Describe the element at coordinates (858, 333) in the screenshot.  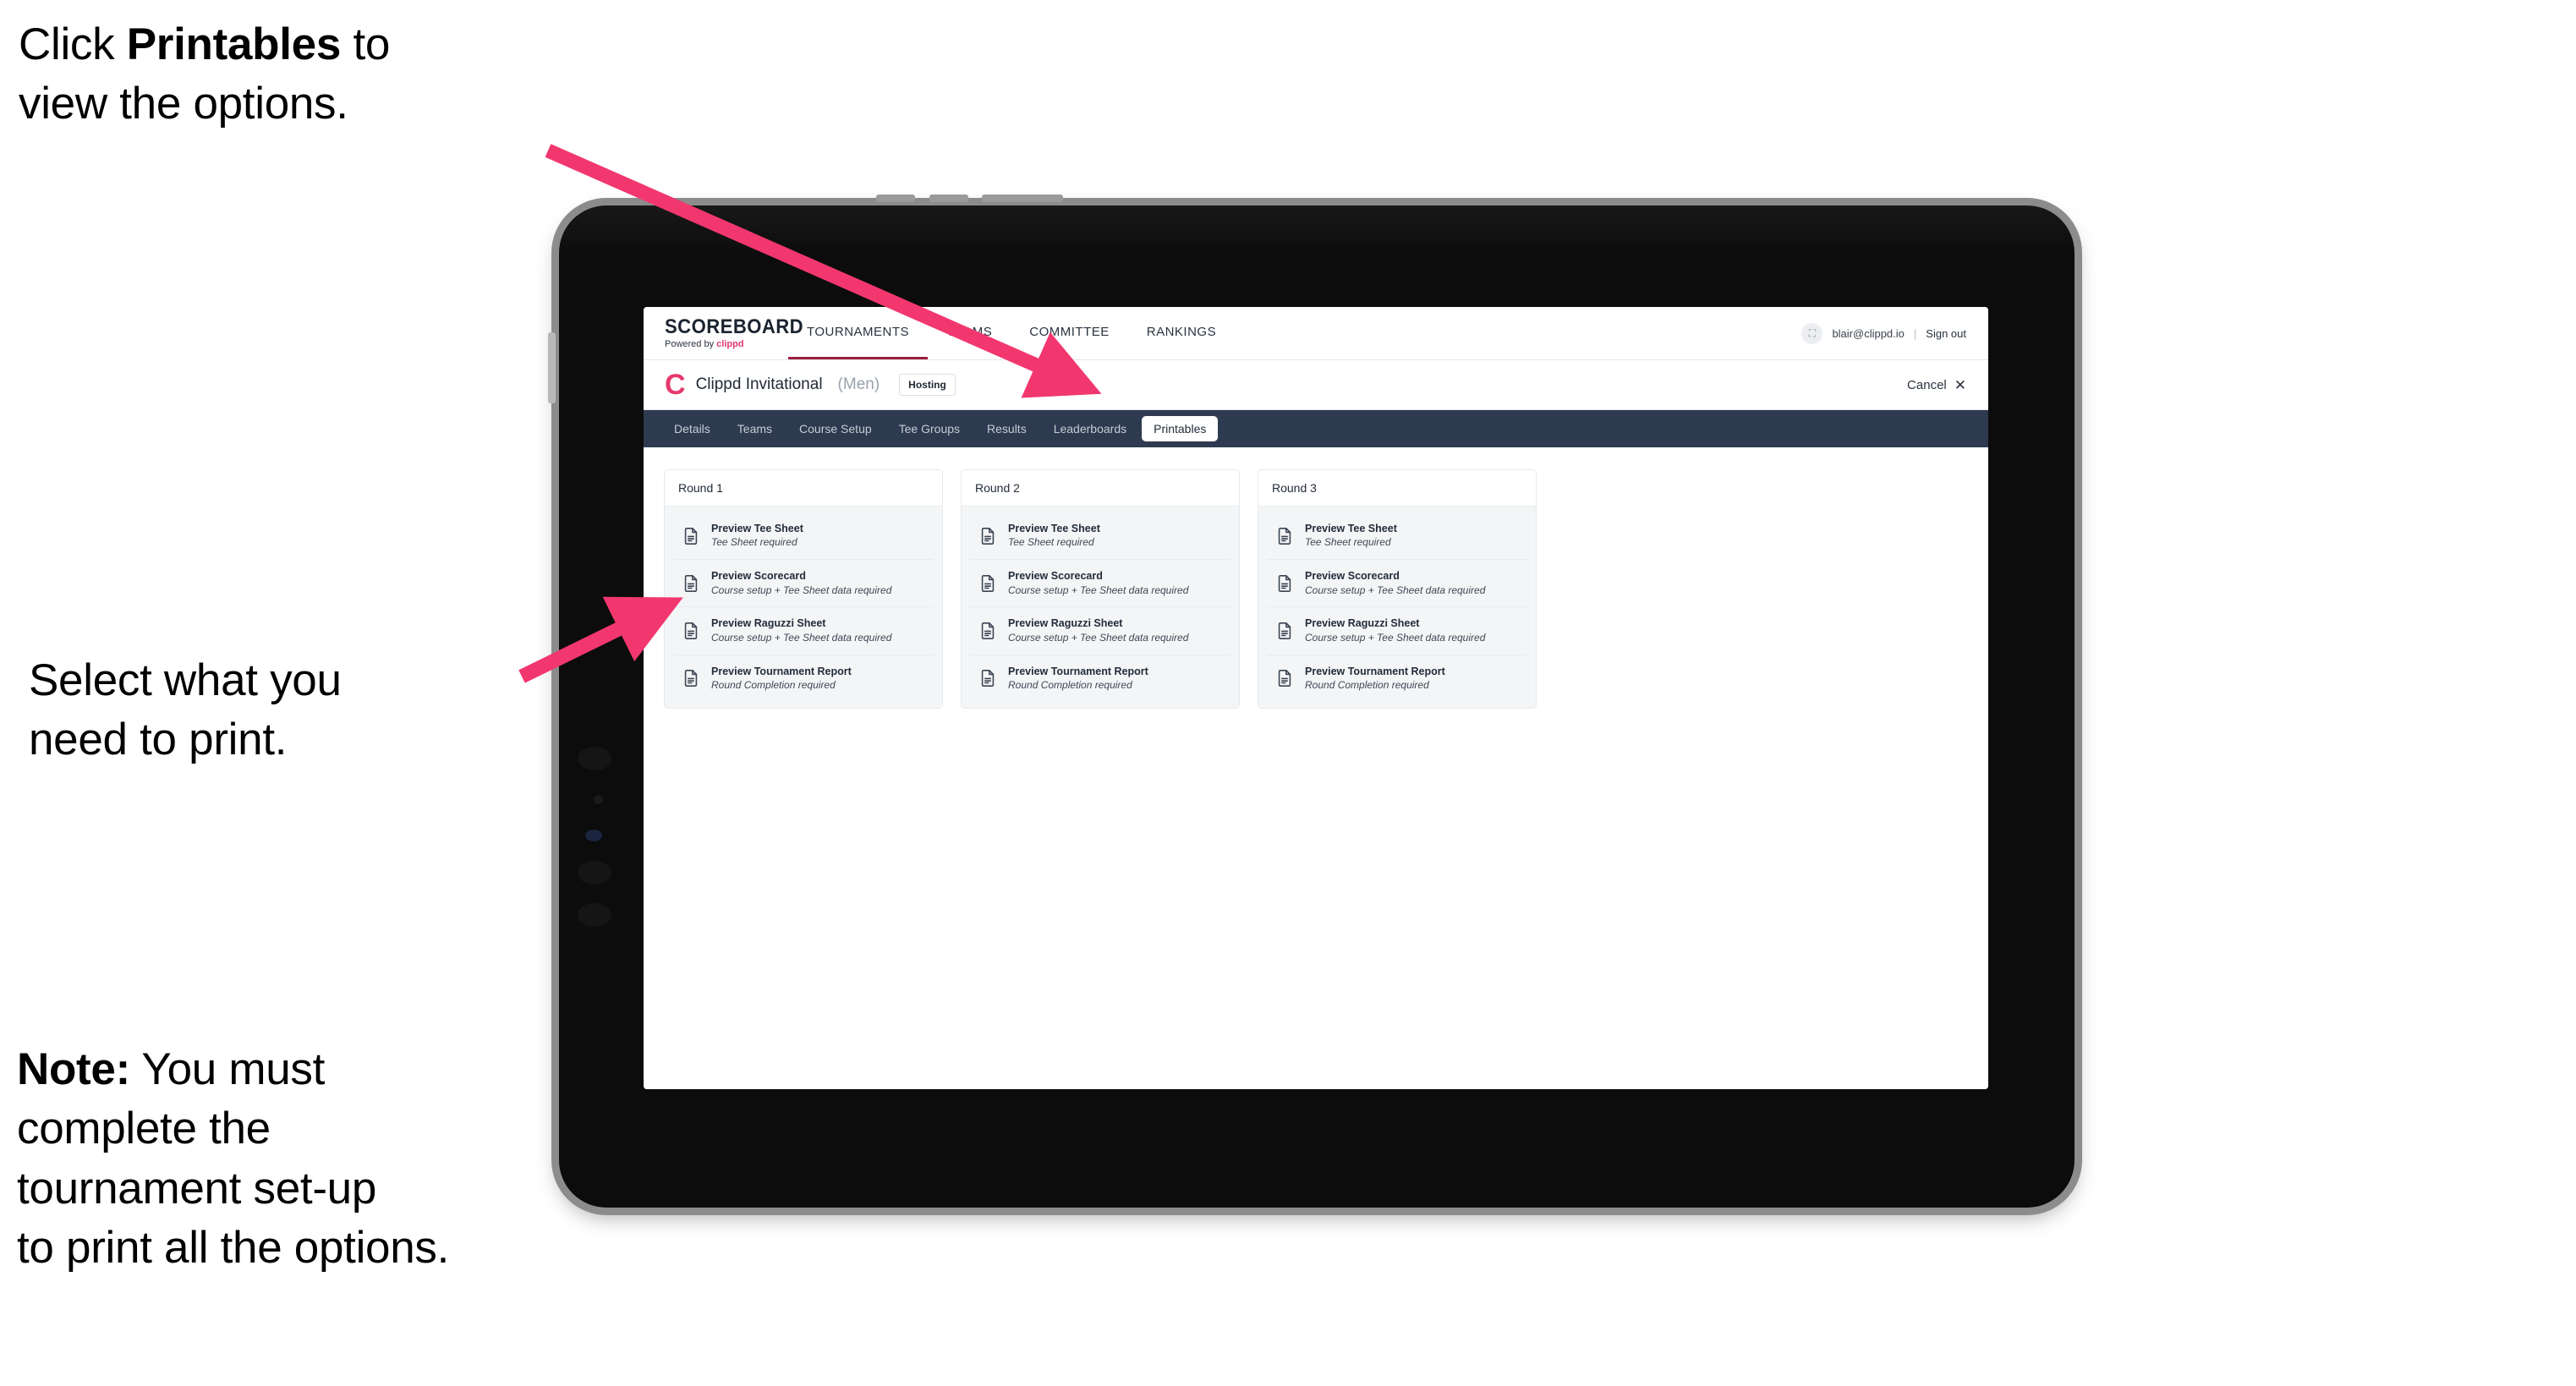
I see `nav-tab-tournaments: TOURNAMENTS` at that location.